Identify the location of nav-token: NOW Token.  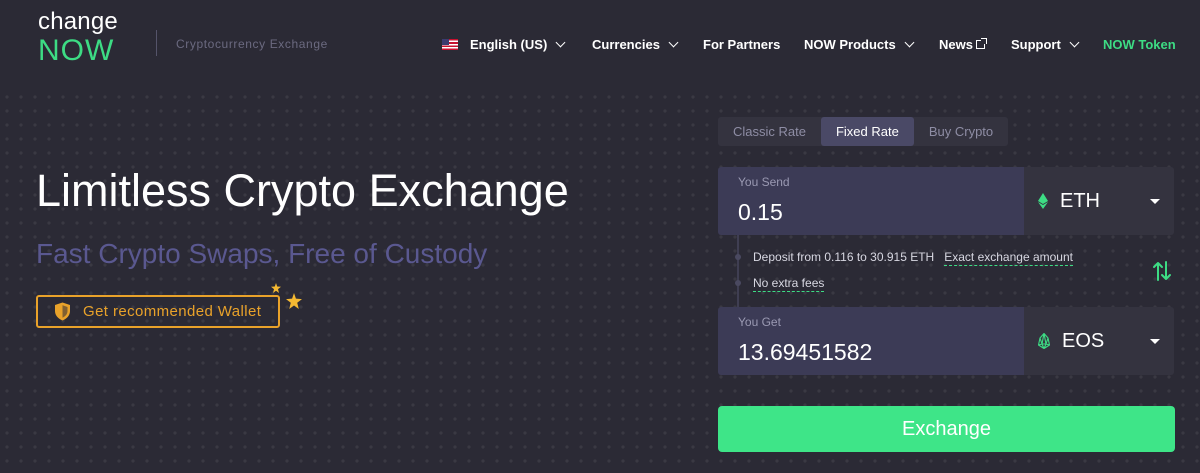
(1139, 44).